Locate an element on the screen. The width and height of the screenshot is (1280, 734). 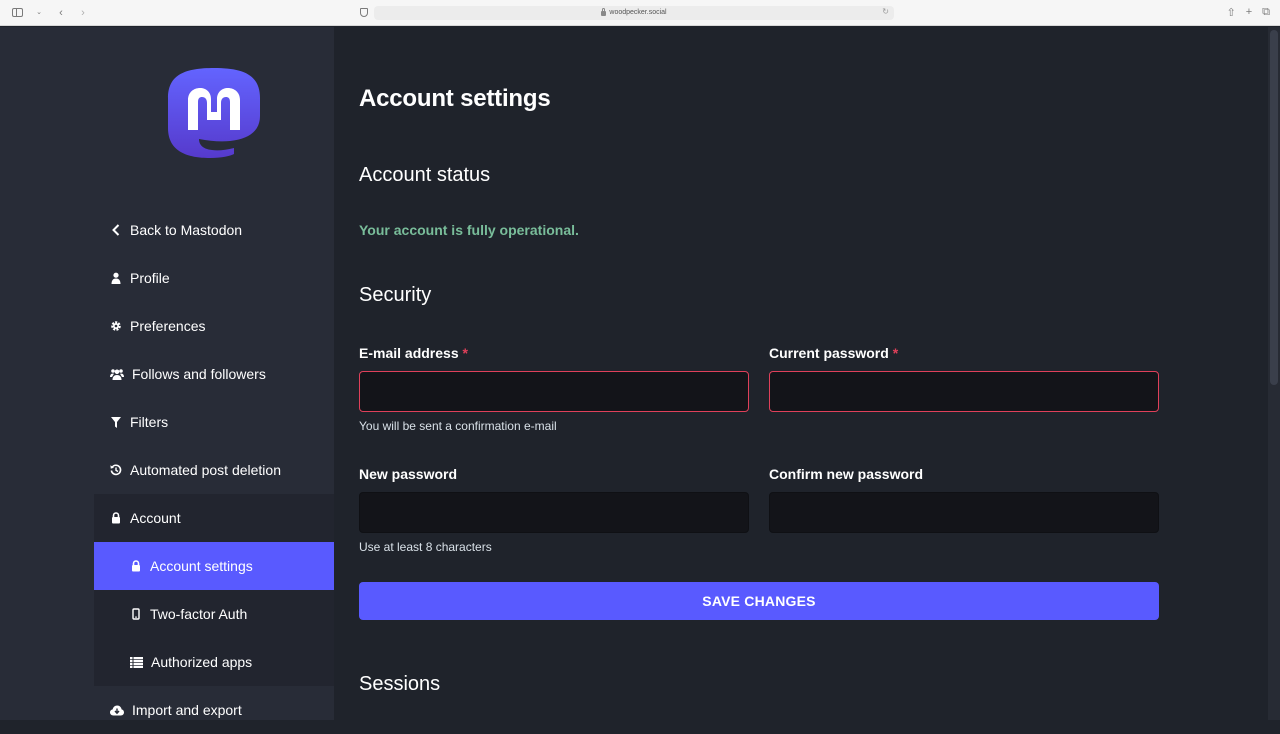
new-password-field is located at coordinates (554, 512).